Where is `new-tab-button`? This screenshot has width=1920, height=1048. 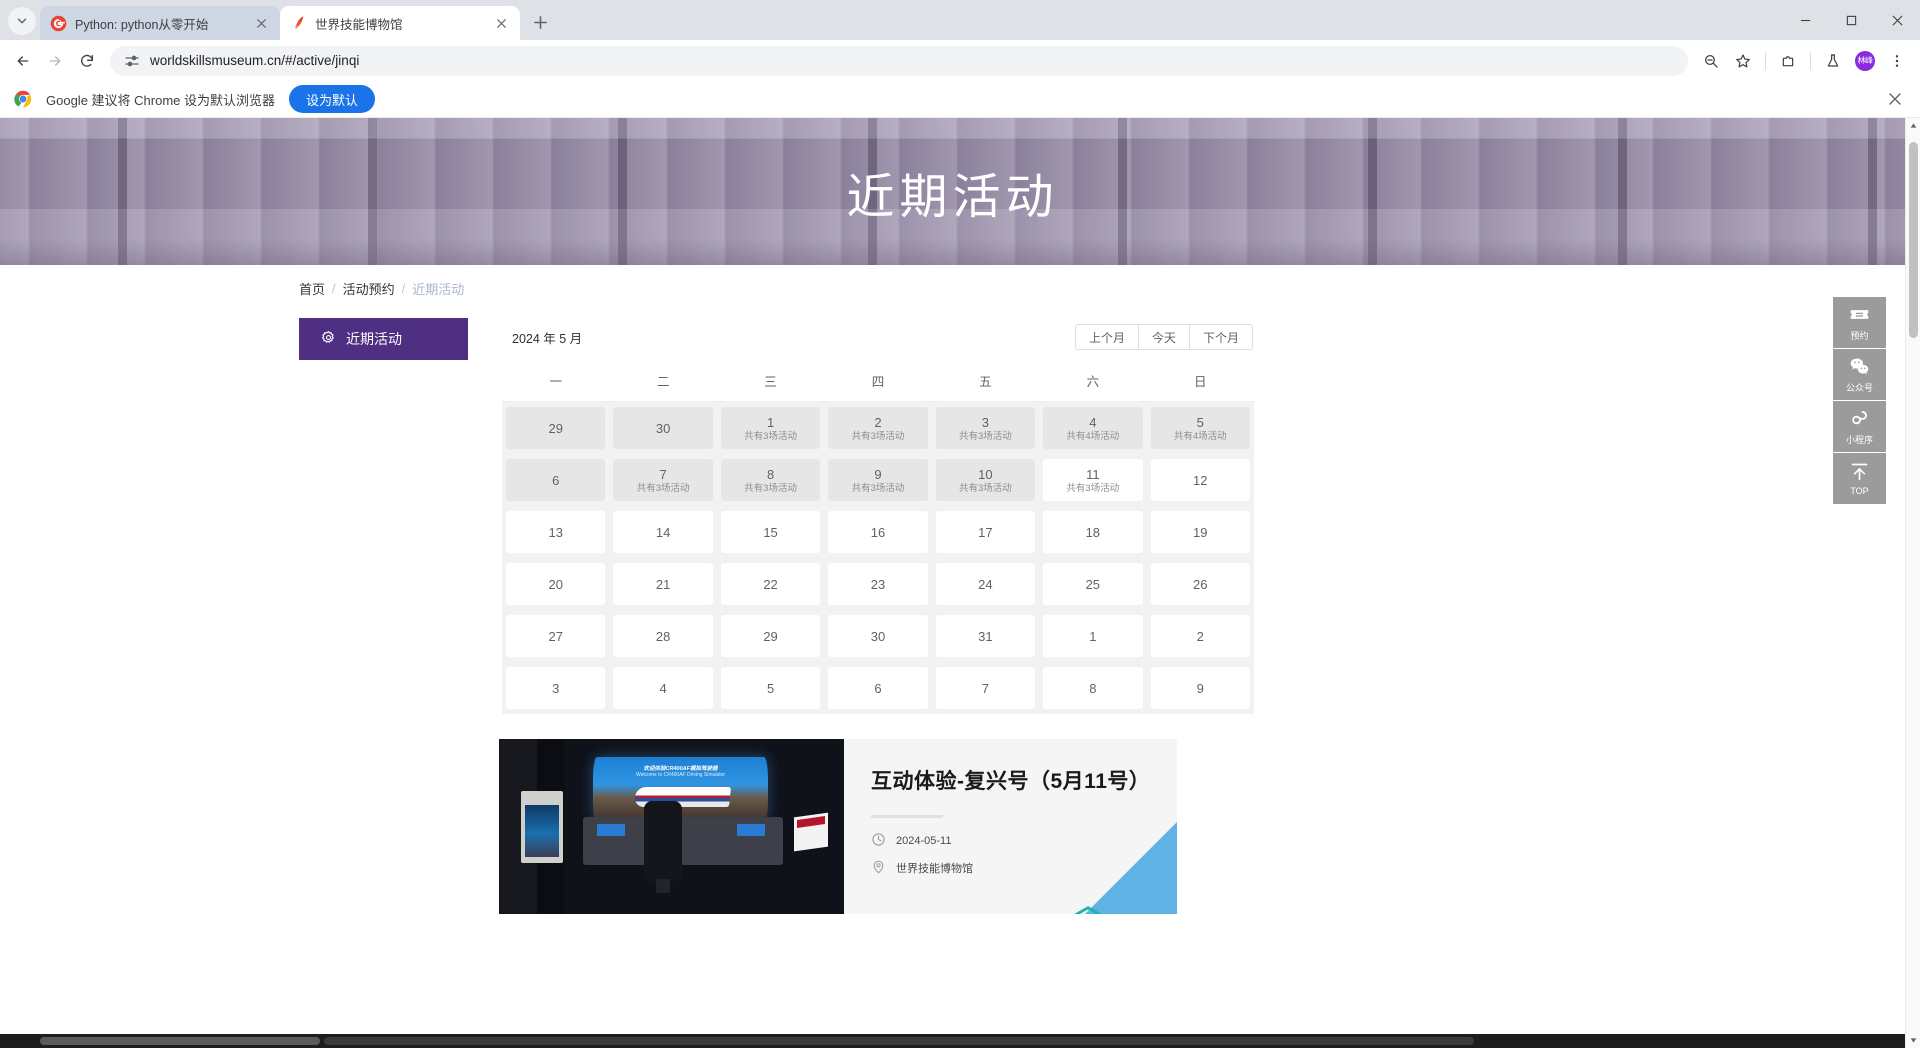
new-tab-button is located at coordinates (540, 22).